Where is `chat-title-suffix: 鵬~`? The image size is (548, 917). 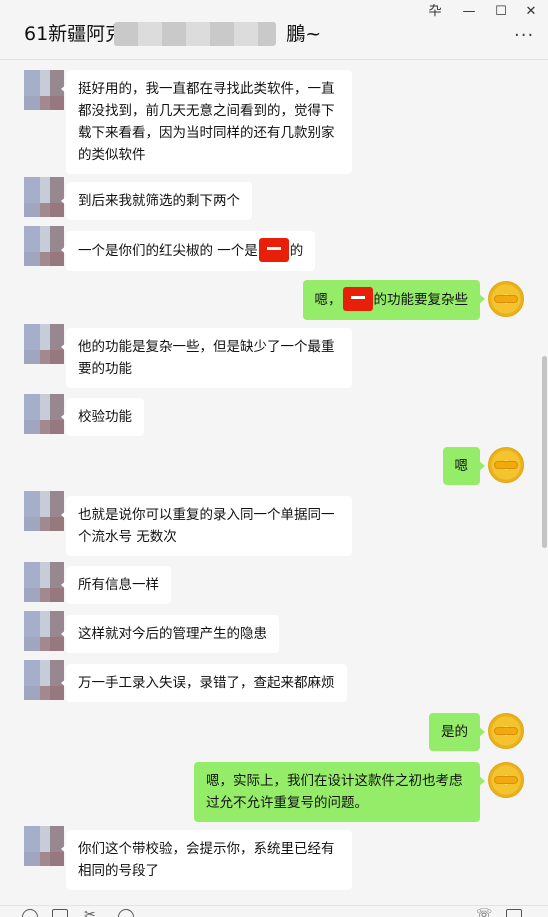
chat-title-suffix: 鵬~ is located at coordinates (304, 34).